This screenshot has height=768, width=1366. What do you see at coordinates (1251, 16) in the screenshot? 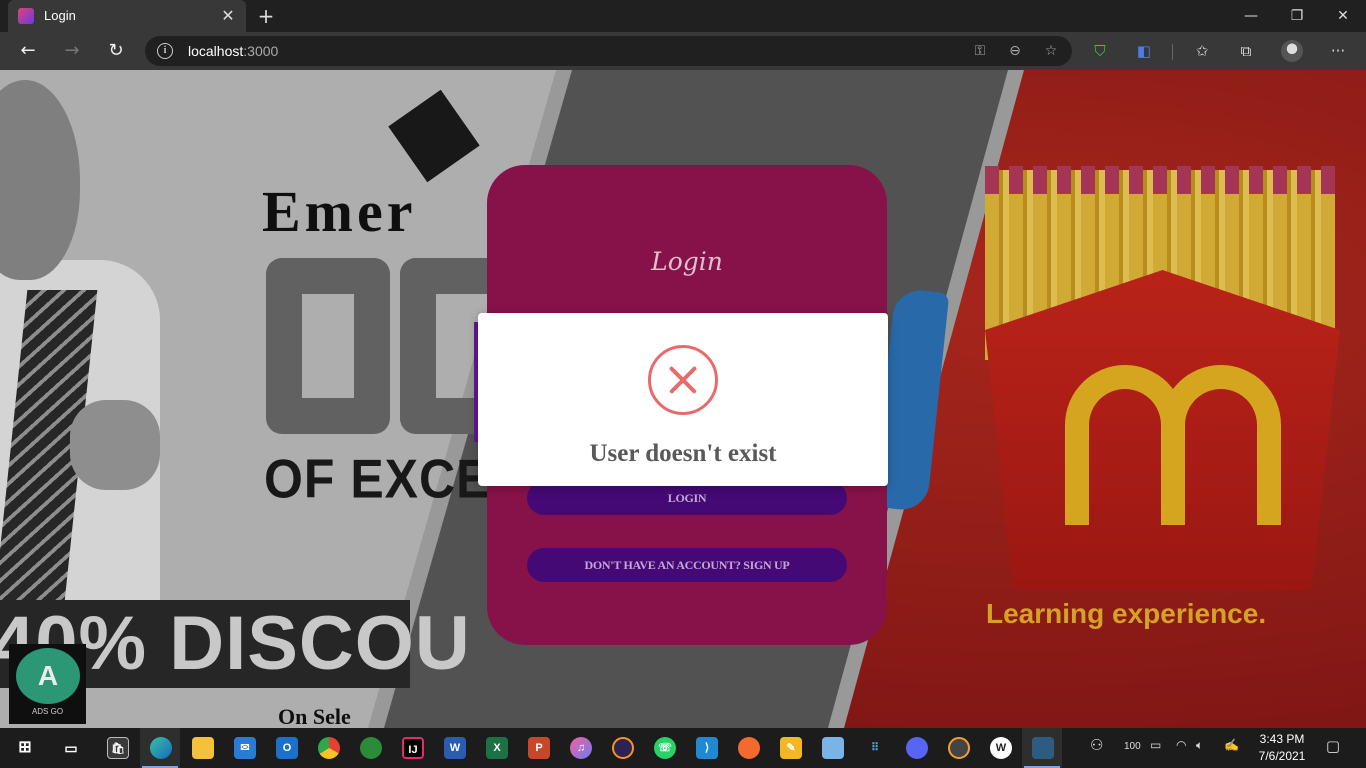
I see `minimize-button: —` at bounding box center [1251, 16].